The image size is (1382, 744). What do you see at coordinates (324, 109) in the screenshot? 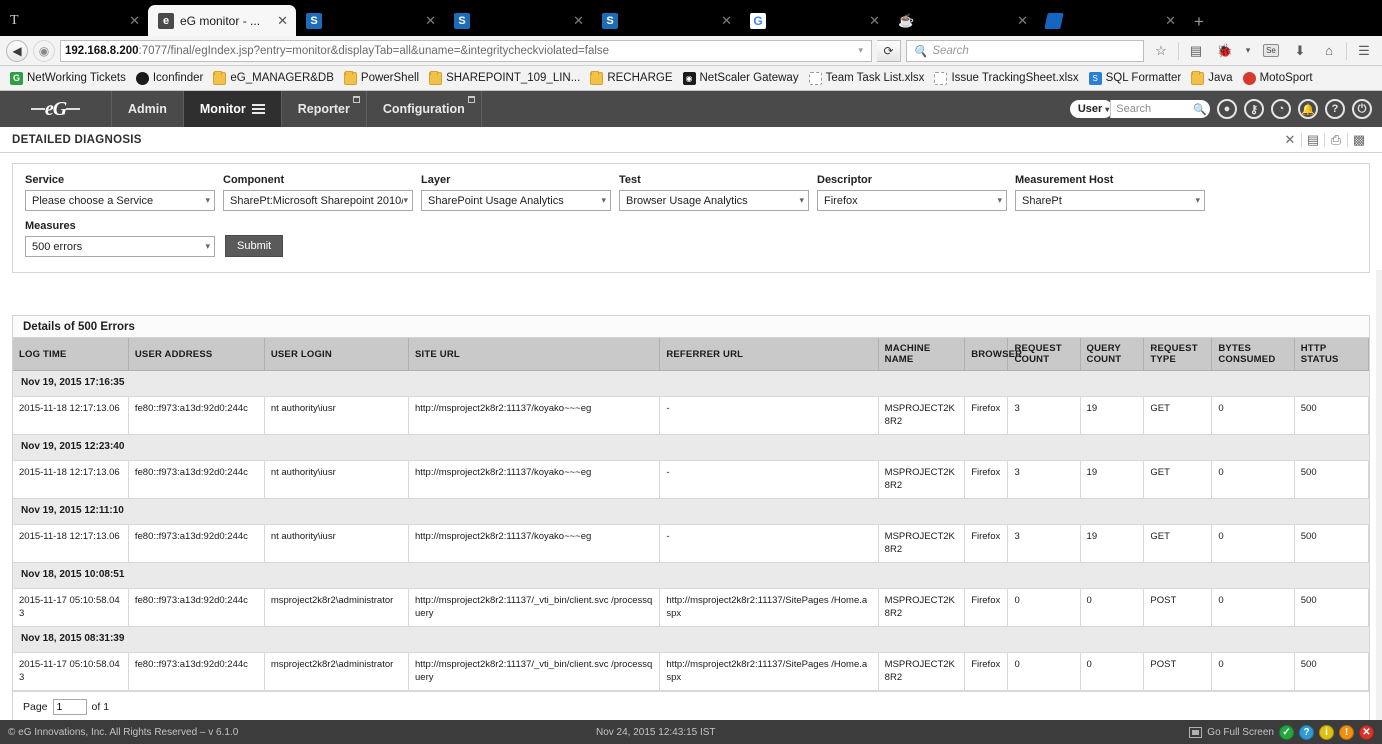
I see `nav-item-reporter: Reporter` at bounding box center [324, 109].